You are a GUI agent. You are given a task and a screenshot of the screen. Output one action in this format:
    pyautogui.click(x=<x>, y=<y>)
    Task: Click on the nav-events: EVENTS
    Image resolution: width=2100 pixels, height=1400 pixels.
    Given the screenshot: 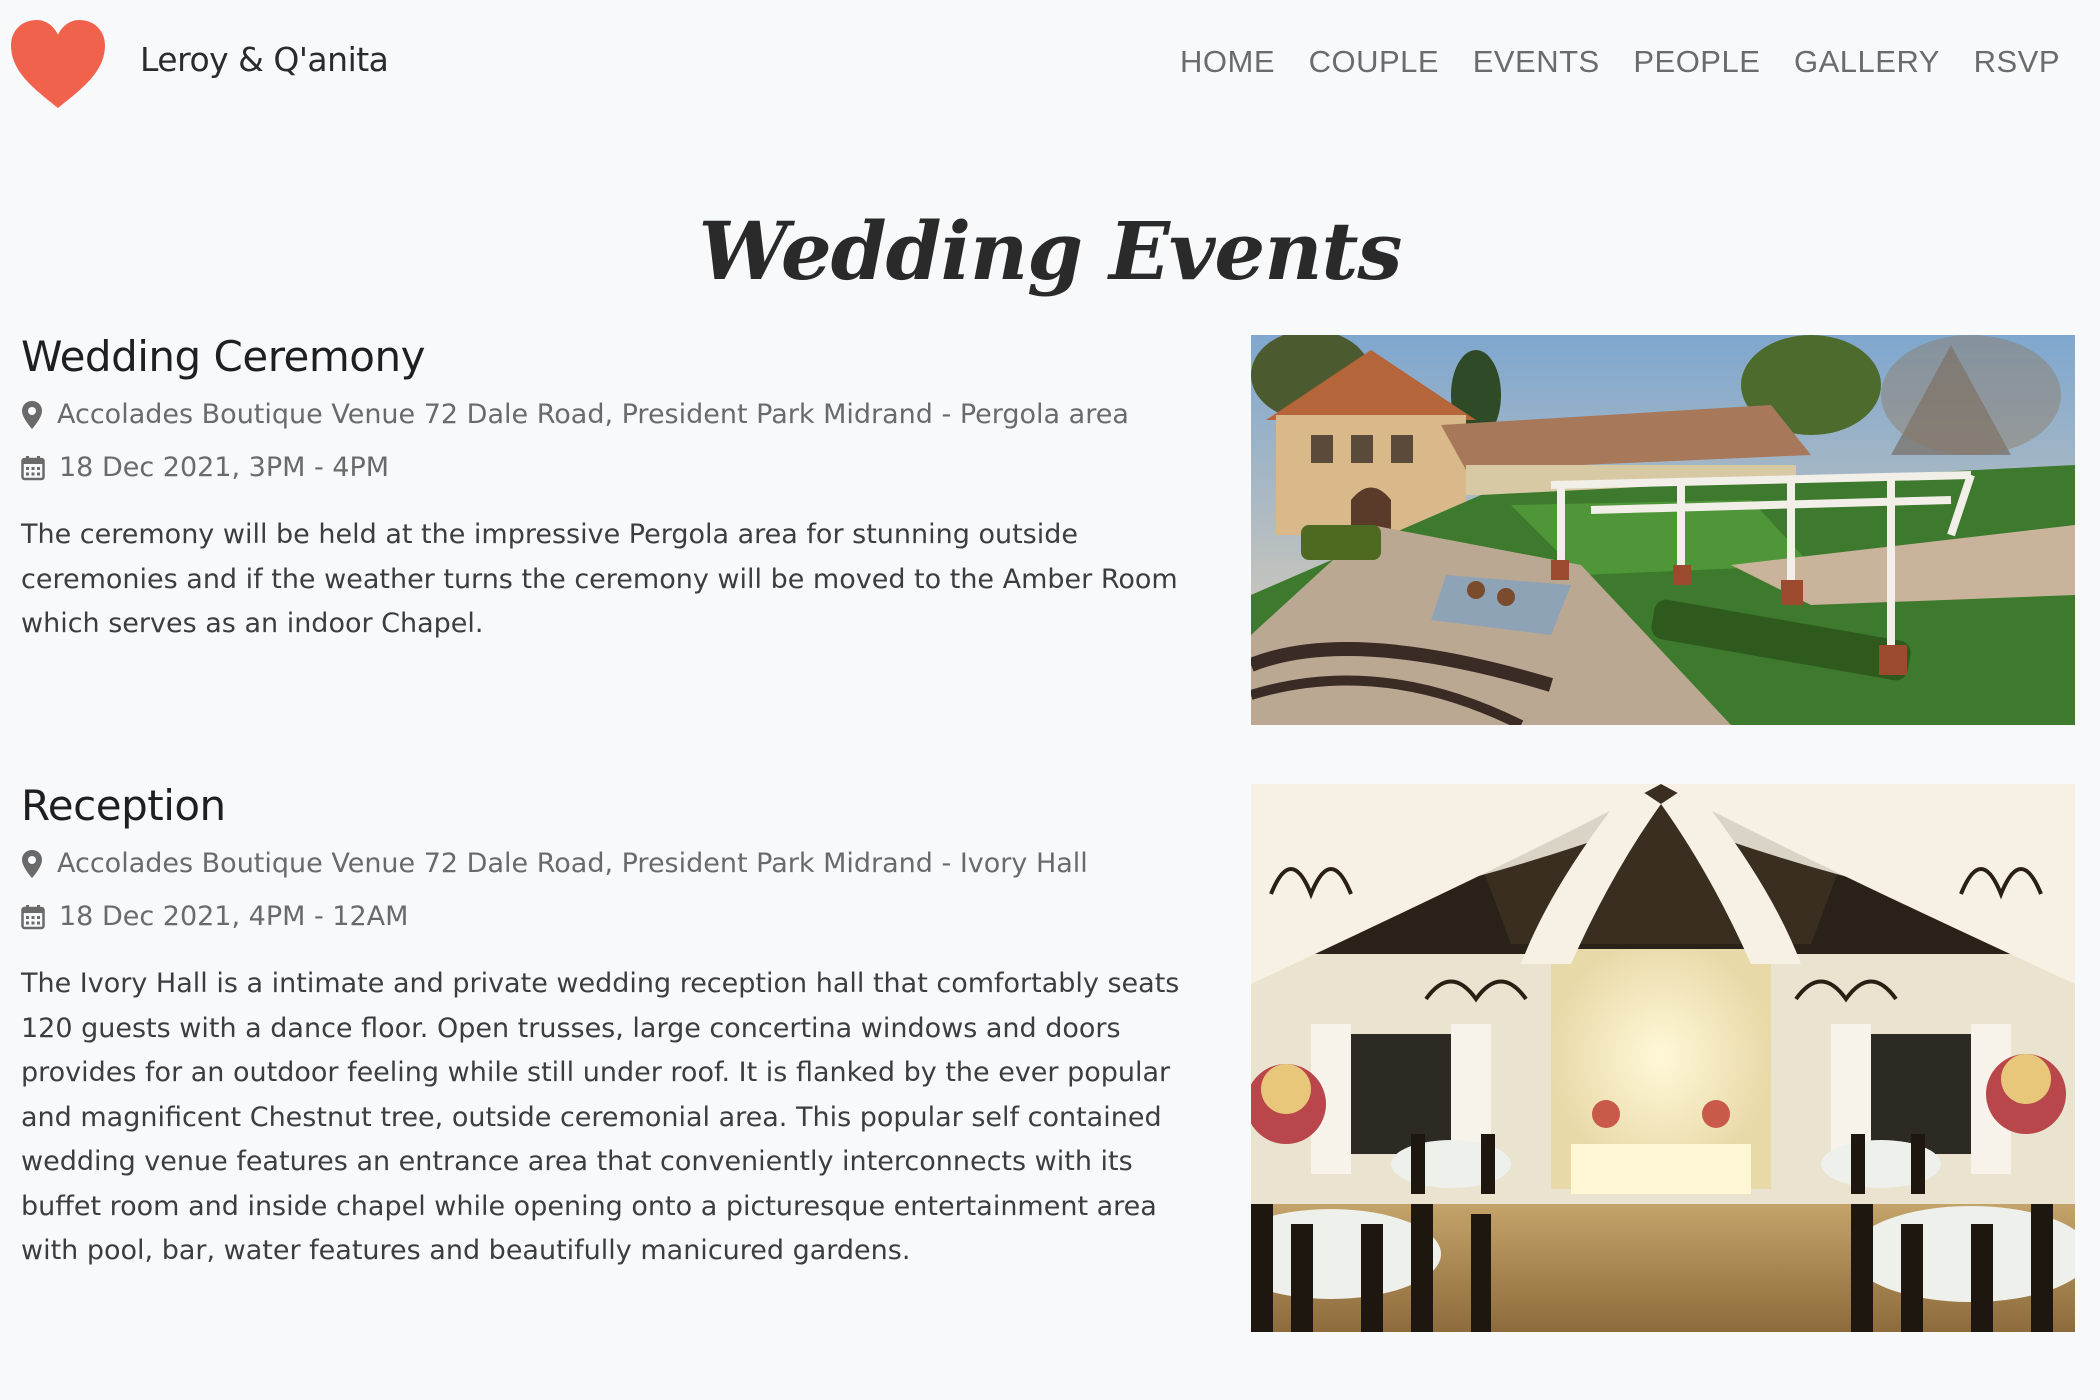 What is the action you would take?
    pyautogui.click(x=1536, y=62)
    